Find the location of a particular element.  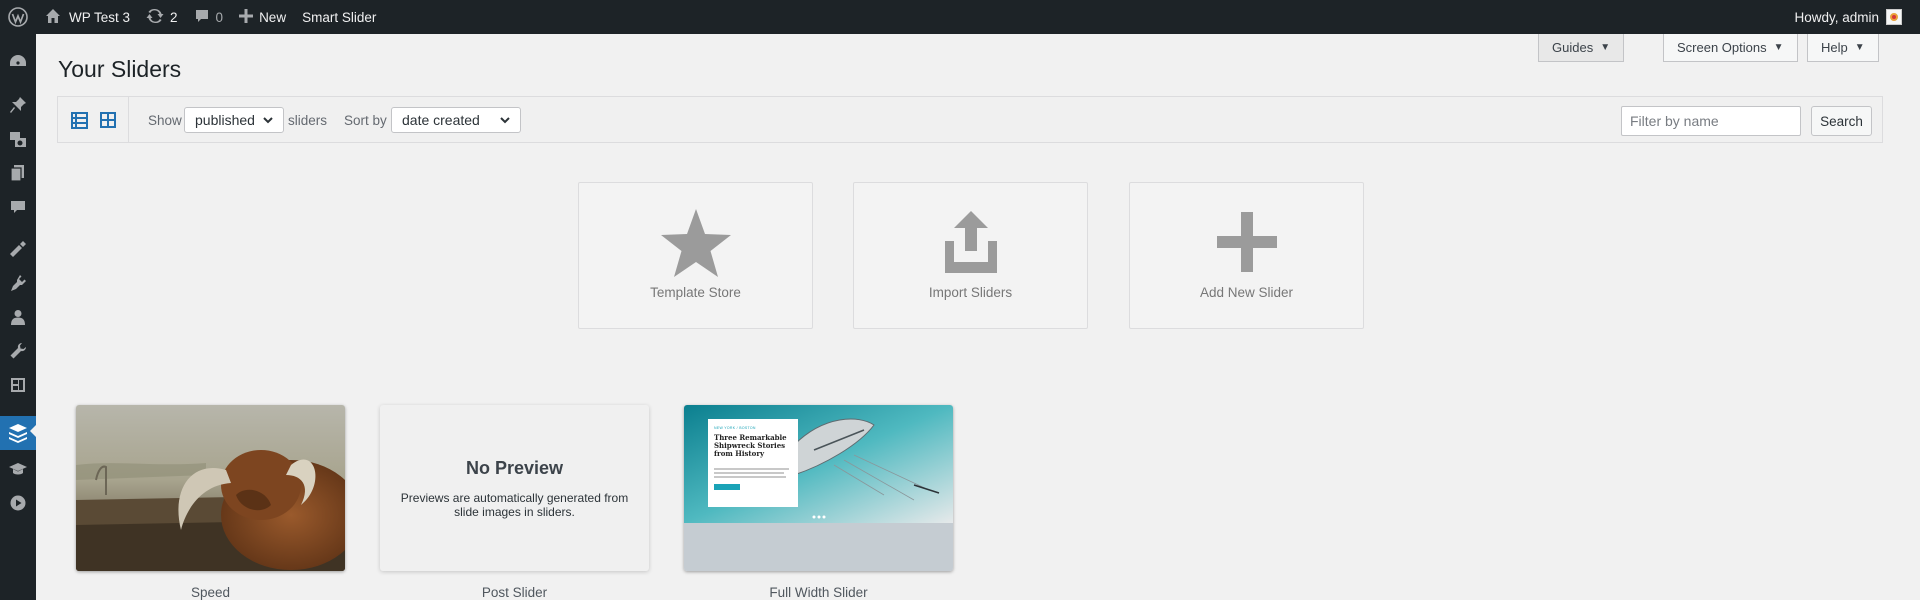

upload-icon is located at coordinates (970, 242).